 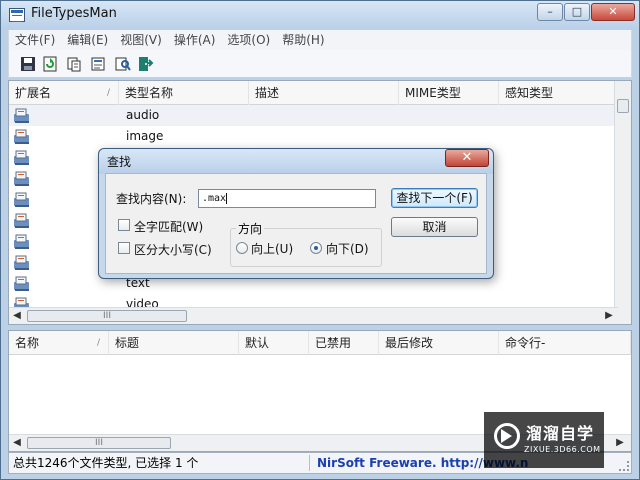 What do you see at coordinates (35, 40) in the screenshot?
I see `menu-file: 文件(F)` at bounding box center [35, 40].